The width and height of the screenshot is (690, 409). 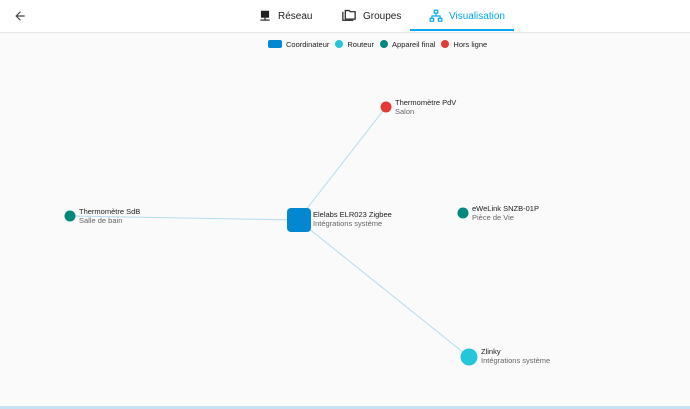 What do you see at coordinates (352, 214) in the screenshot?
I see `node-name: Elelabs ELR023 Zigbee` at bounding box center [352, 214].